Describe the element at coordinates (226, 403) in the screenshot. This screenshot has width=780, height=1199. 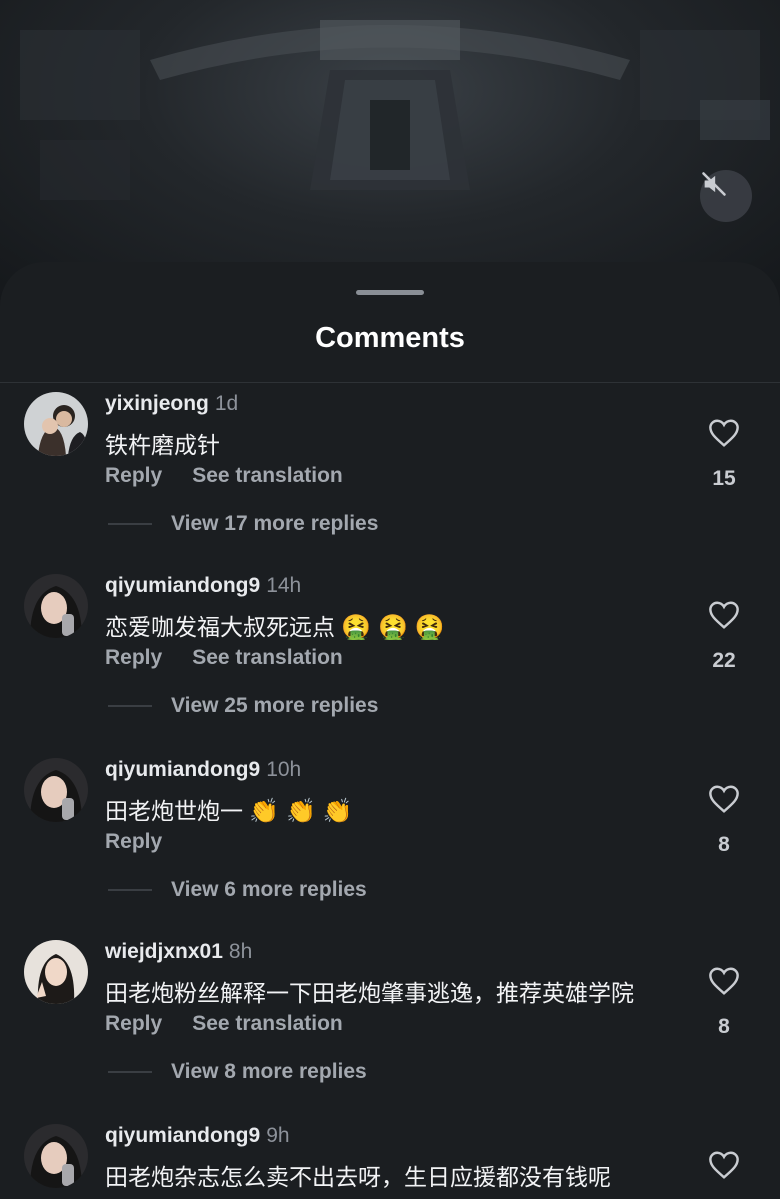
I see `timestamp: 1d` at that location.